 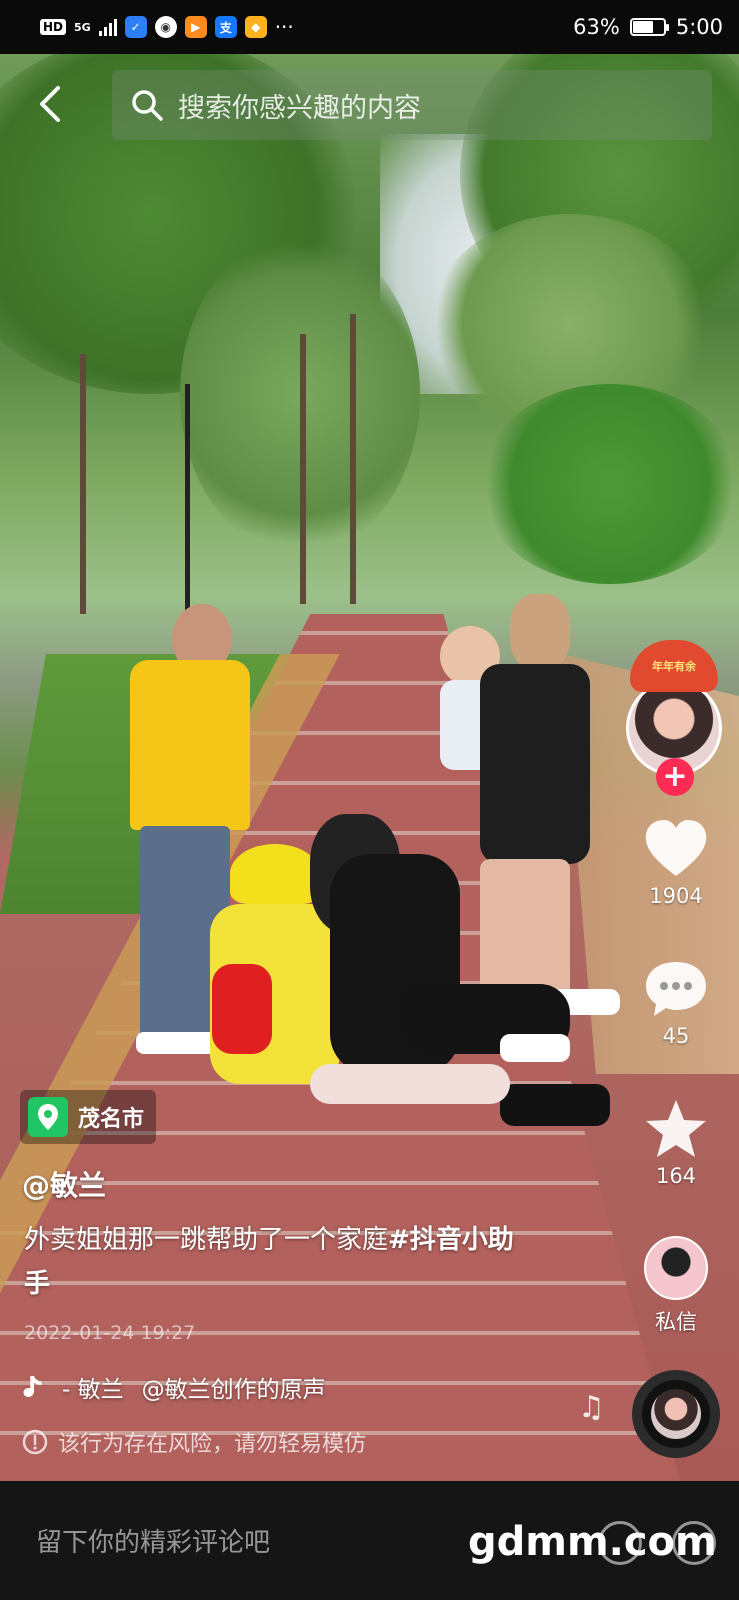 I want to click on private-message-label: 私信, so click(x=676, y=1322).